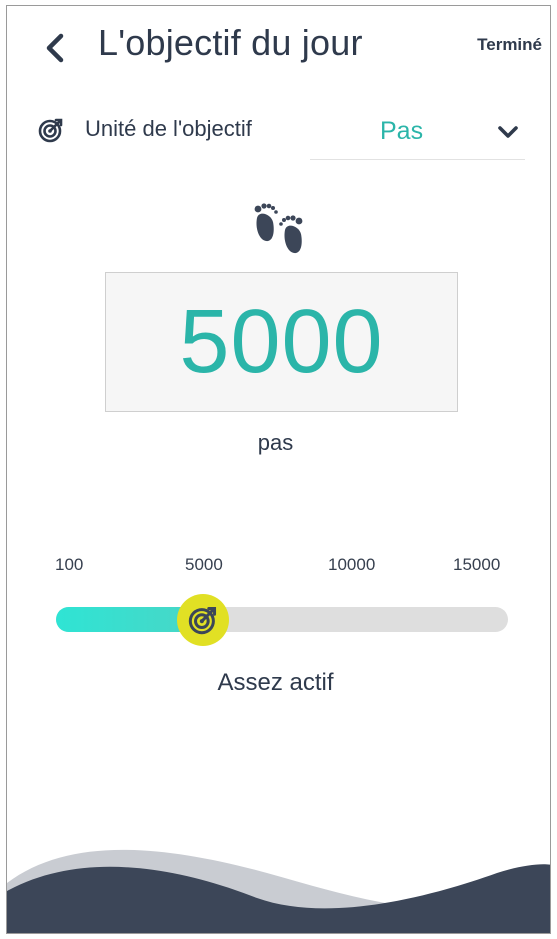 This screenshot has width=557, height=939. I want to click on goal-slider-track, so click(282, 619).